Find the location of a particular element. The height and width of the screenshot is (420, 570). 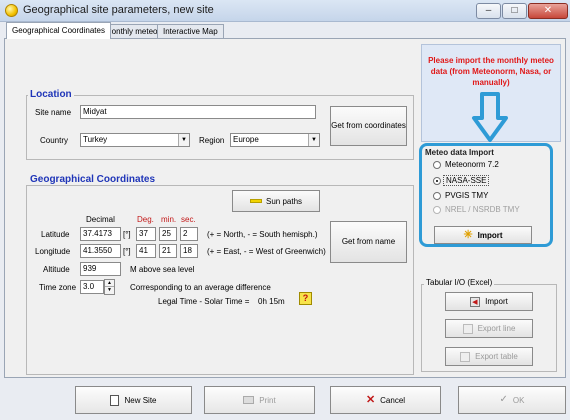

maximize-button: □ is located at coordinates (514, 11).